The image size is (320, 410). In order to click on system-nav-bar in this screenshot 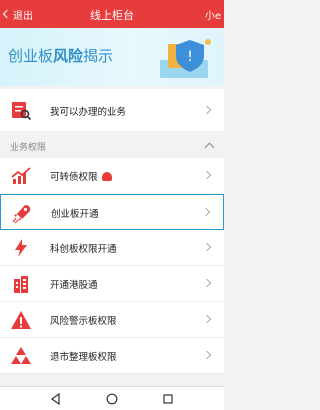, I will do `click(112, 398)`.